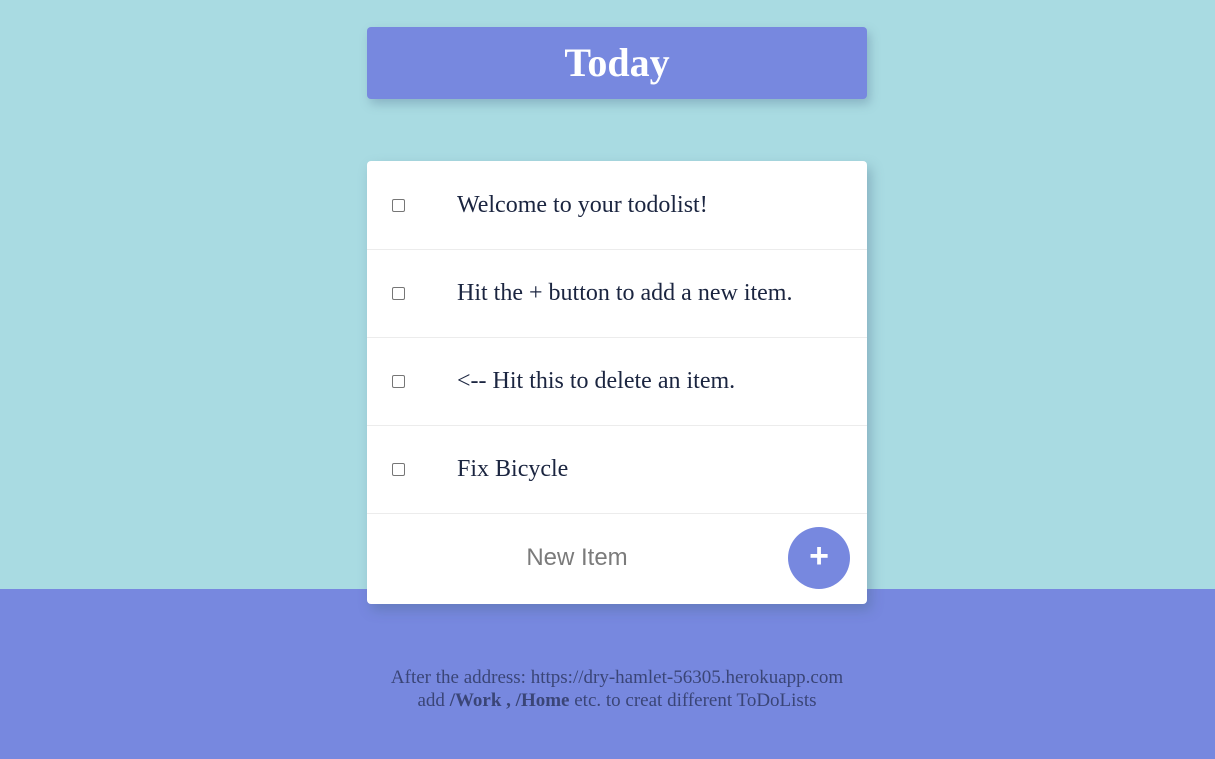 The image size is (1215, 759). I want to click on list-title-box: Today, so click(617, 63).